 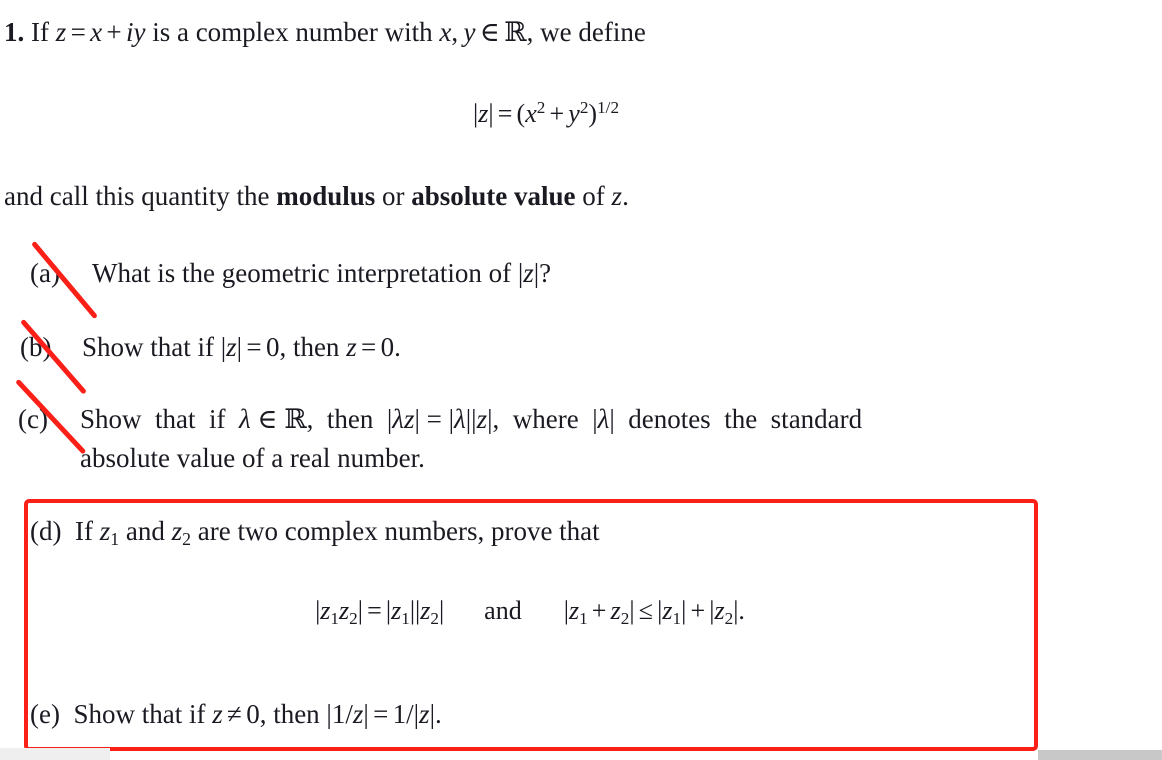 What do you see at coordinates (45, 714) in the screenshot?
I see `item-e-label: (e)` at bounding box center [45, 714].